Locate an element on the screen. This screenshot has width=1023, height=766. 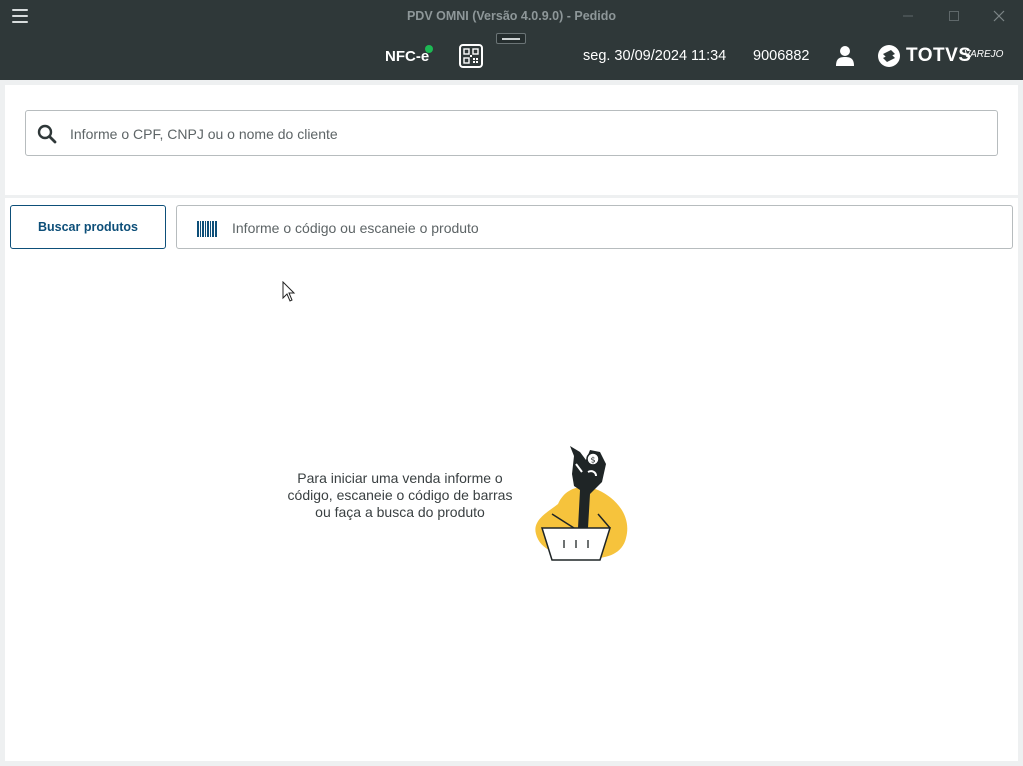
brand-name: TOTVS is located at coordinates (939, 55).